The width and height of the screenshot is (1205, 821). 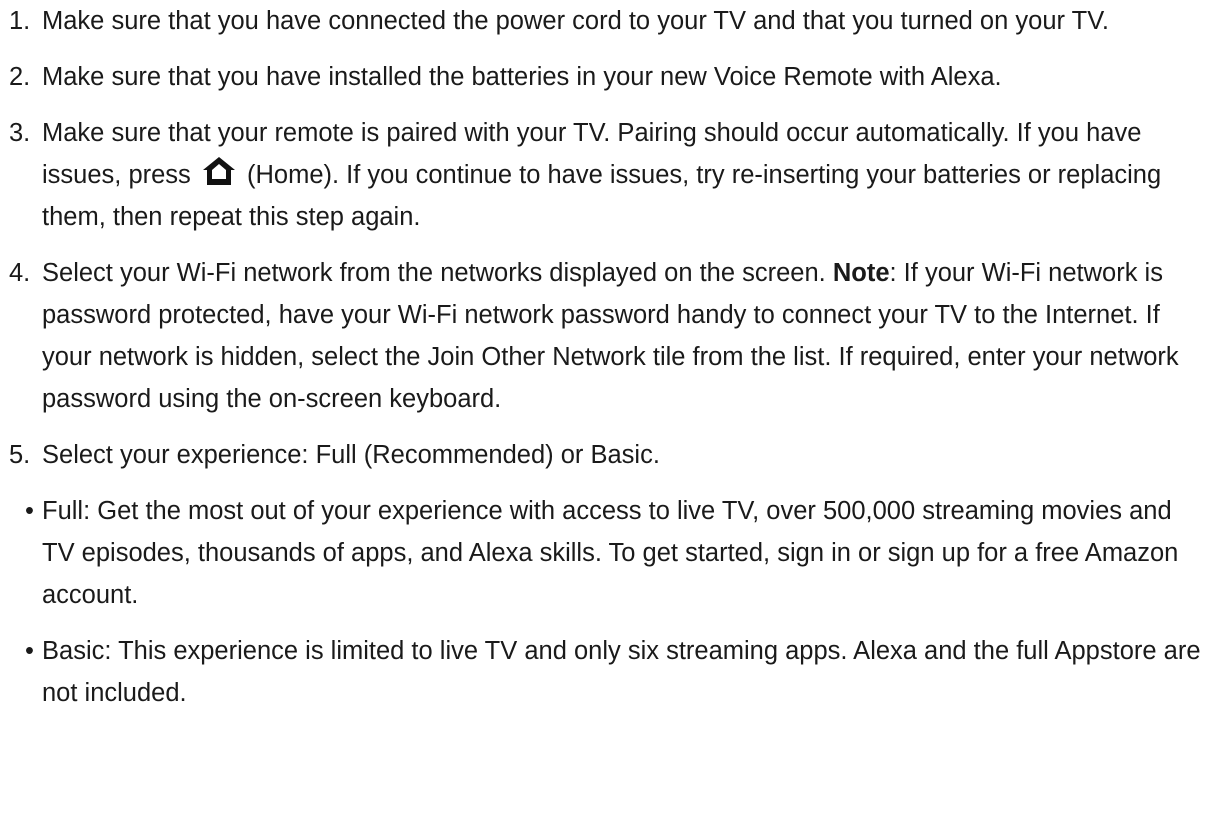 What do you see at coordinates (20, 21) in the screenshot?
I see `step-number: 1.` at bounding box center [20, 21].